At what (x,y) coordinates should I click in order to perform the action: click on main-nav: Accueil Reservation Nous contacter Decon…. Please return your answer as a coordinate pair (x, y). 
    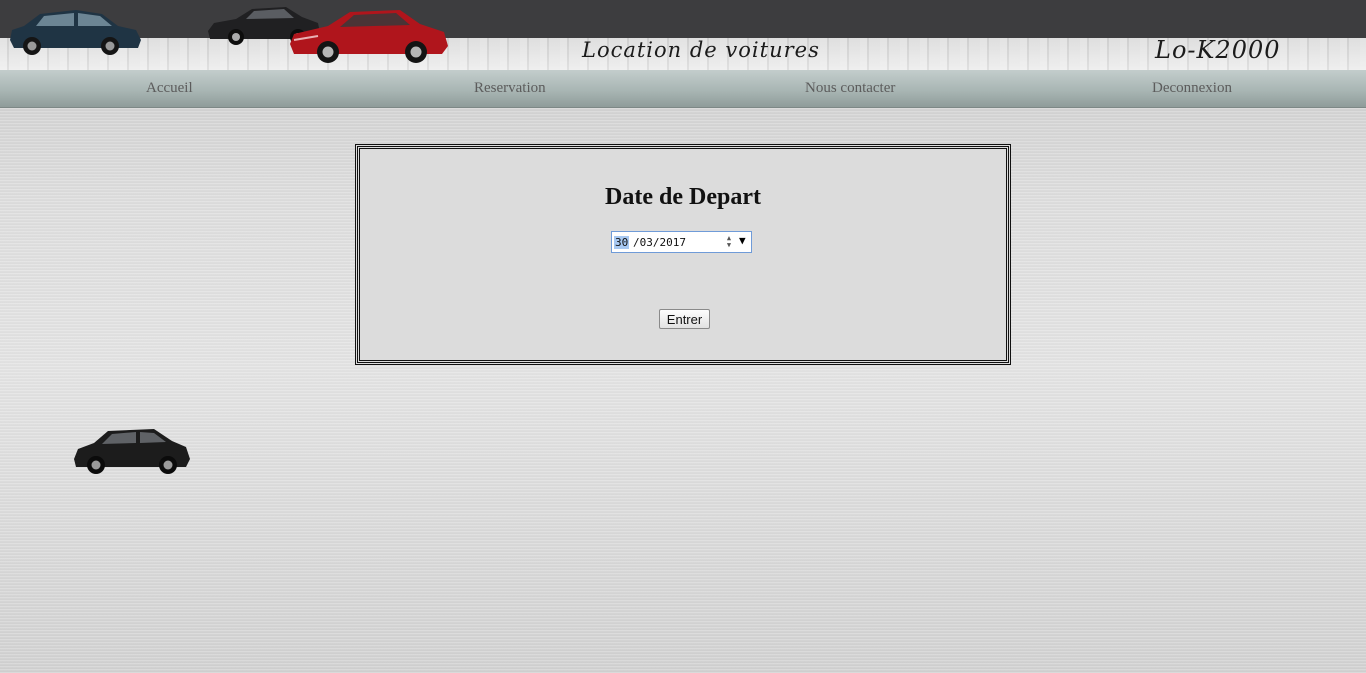
    Looking at the image, I should click on (683, 89).